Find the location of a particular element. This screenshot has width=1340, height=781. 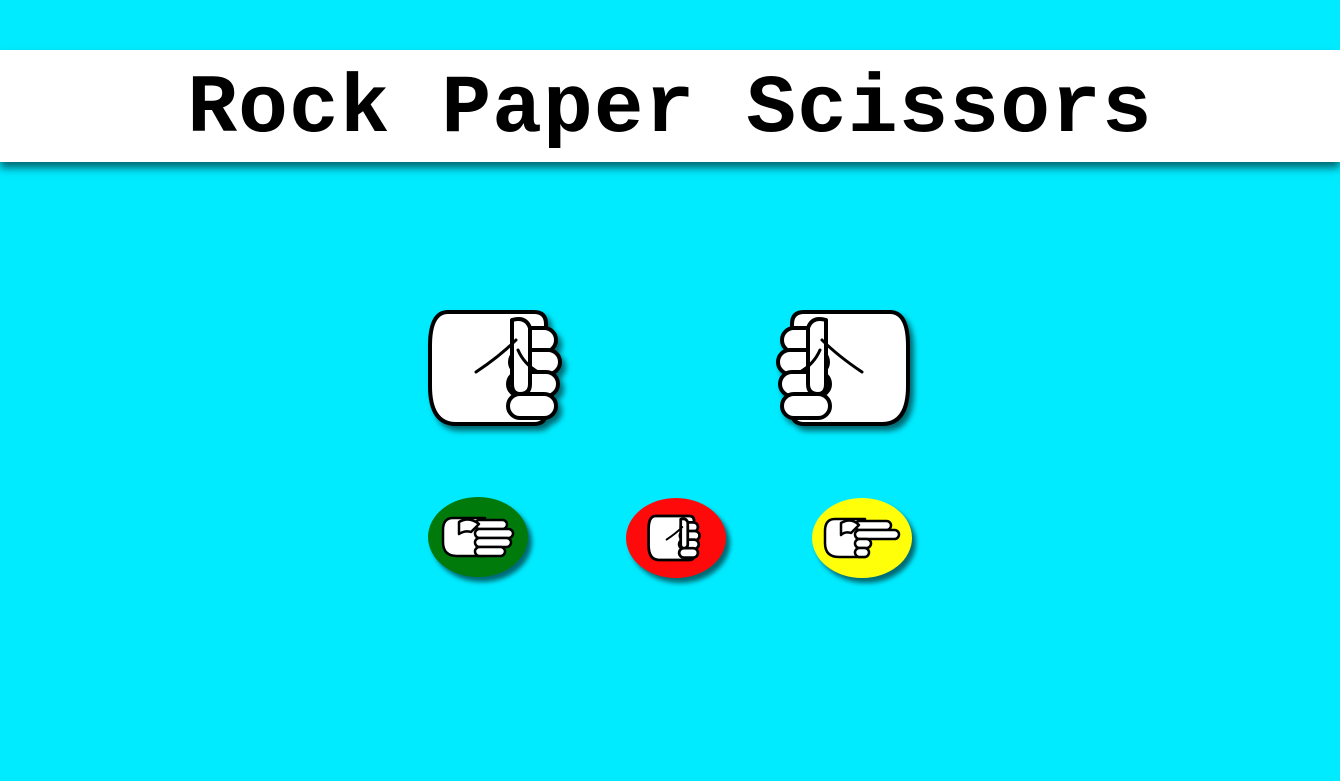

two-finger-hand-icon is located at coordinates (862, 538).